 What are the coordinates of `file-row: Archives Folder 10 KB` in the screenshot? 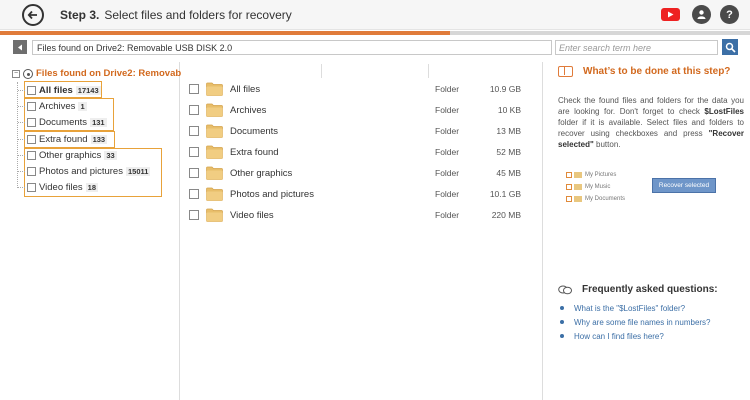 It's located at (361, 110).